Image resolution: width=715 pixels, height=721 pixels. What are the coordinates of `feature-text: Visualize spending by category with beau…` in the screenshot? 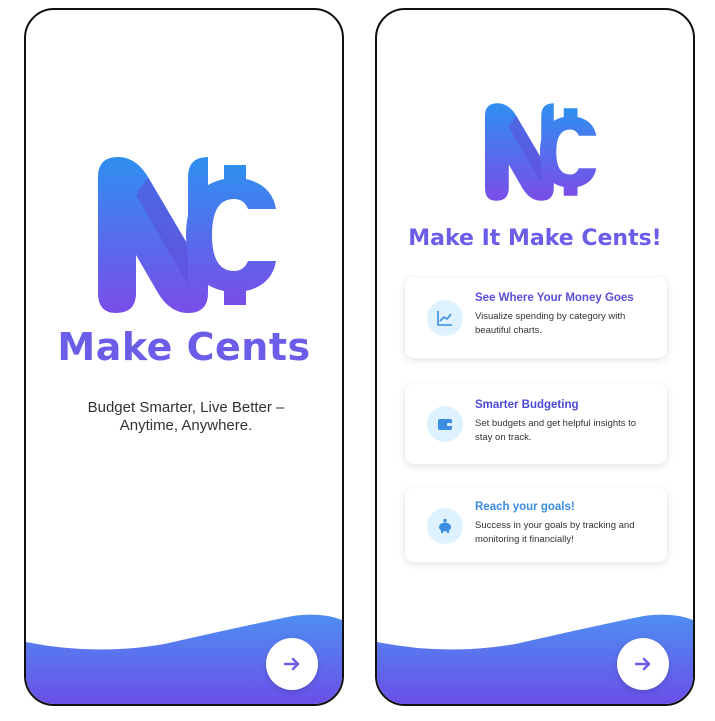 It's located at (550, 323).